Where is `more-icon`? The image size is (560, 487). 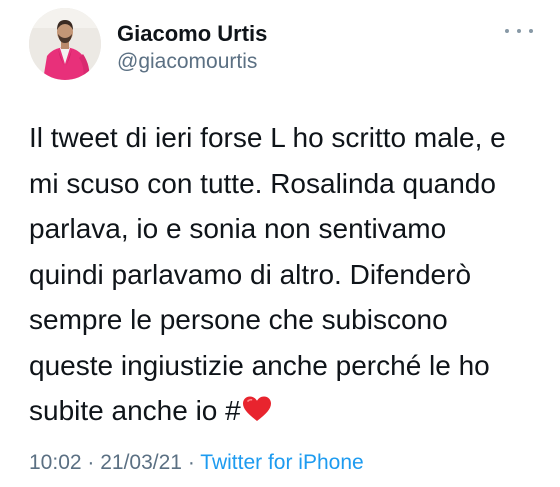 more-icon is located at coordinates (519, 31).